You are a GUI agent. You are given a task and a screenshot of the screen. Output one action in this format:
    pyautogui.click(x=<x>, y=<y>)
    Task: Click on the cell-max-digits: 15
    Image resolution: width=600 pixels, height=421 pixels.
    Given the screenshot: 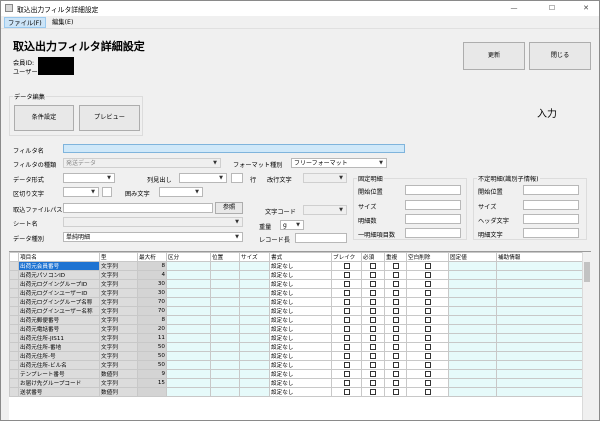 What is the action you would take?
    pyautogui.click(x=152, y=383)
    